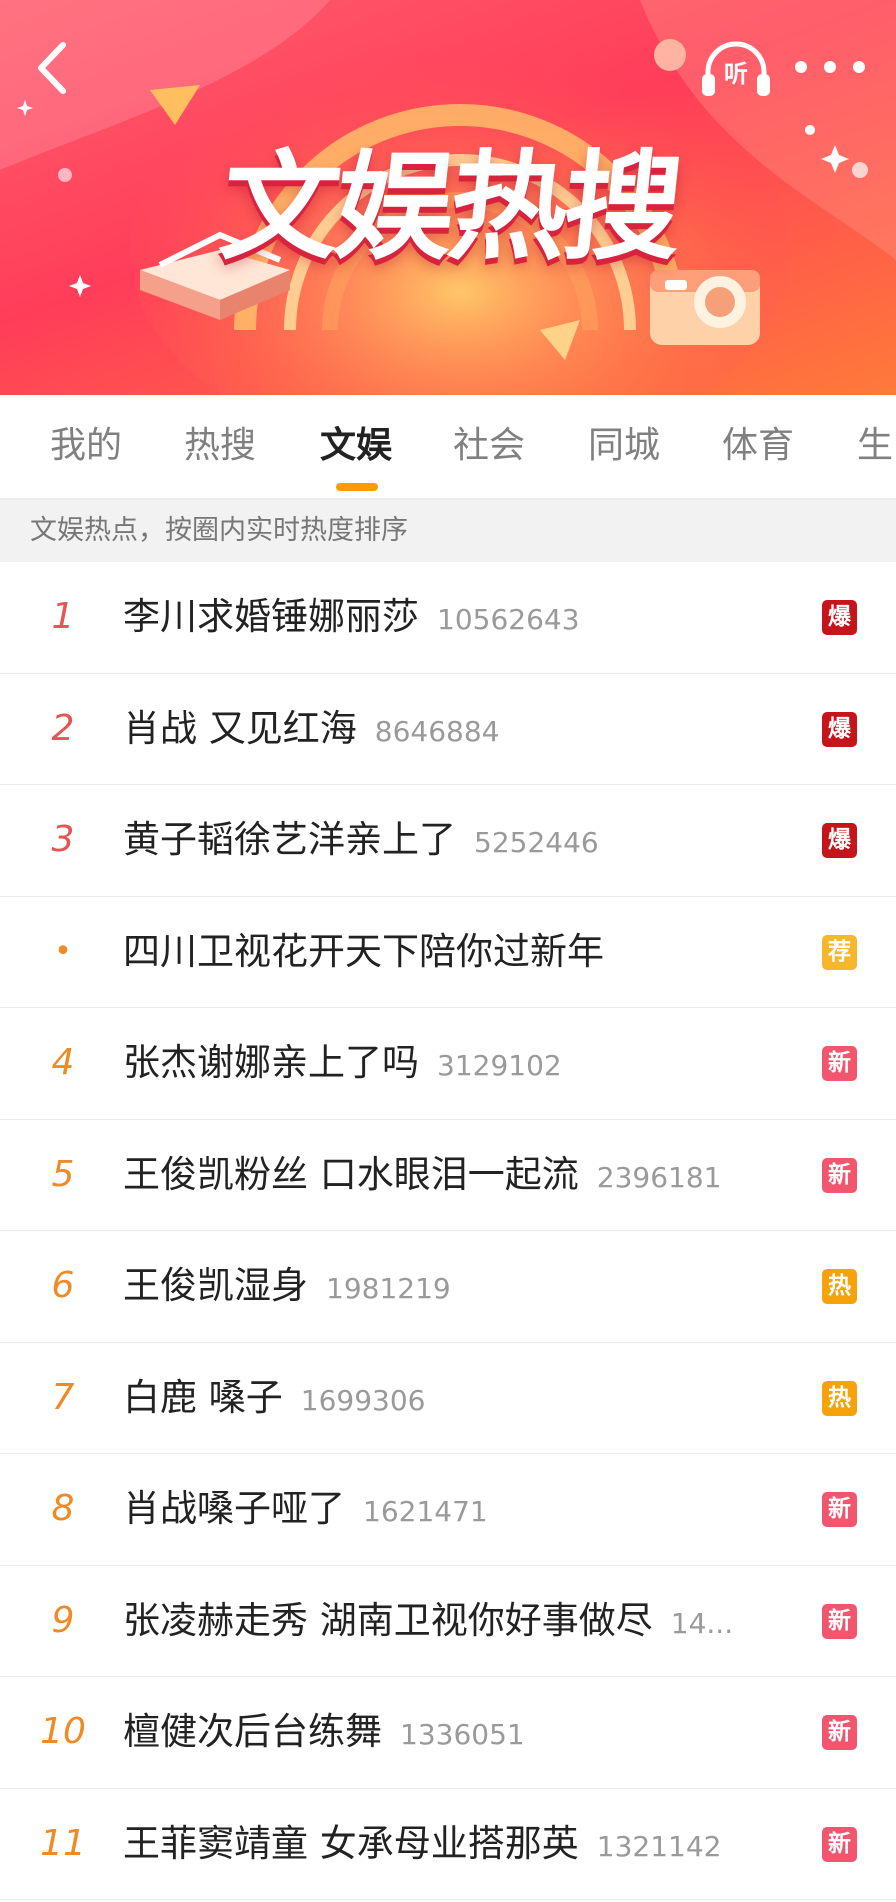  I want to click on tab-life: 生, so click(875, 446).